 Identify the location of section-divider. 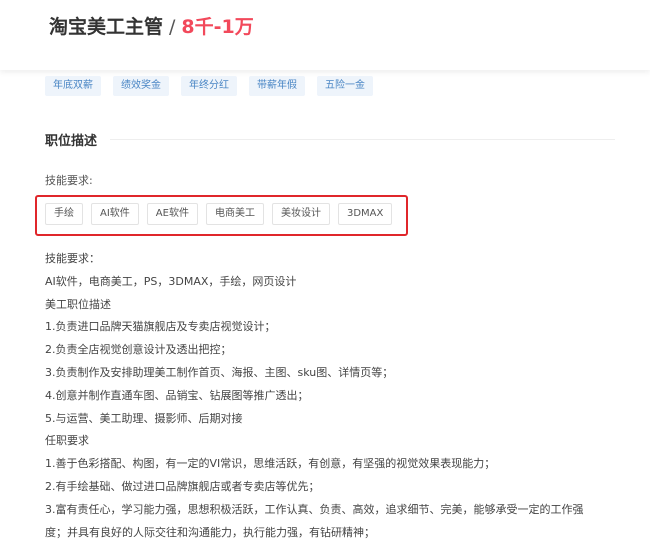
(362, 139).